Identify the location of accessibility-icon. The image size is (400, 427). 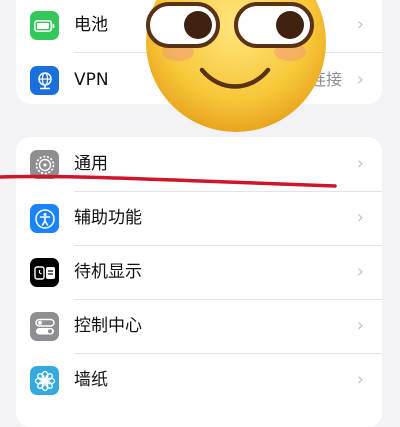
(44, 218).